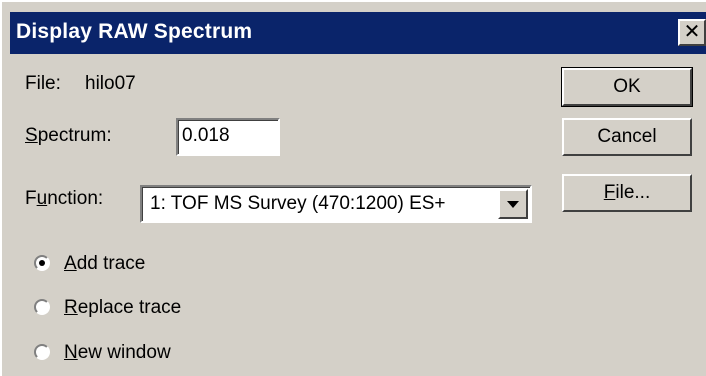  What do you see at coordinates (111, 263) in the screenshot?
I see `add-trace-text: dd trace` at bounding box center [111, 263].